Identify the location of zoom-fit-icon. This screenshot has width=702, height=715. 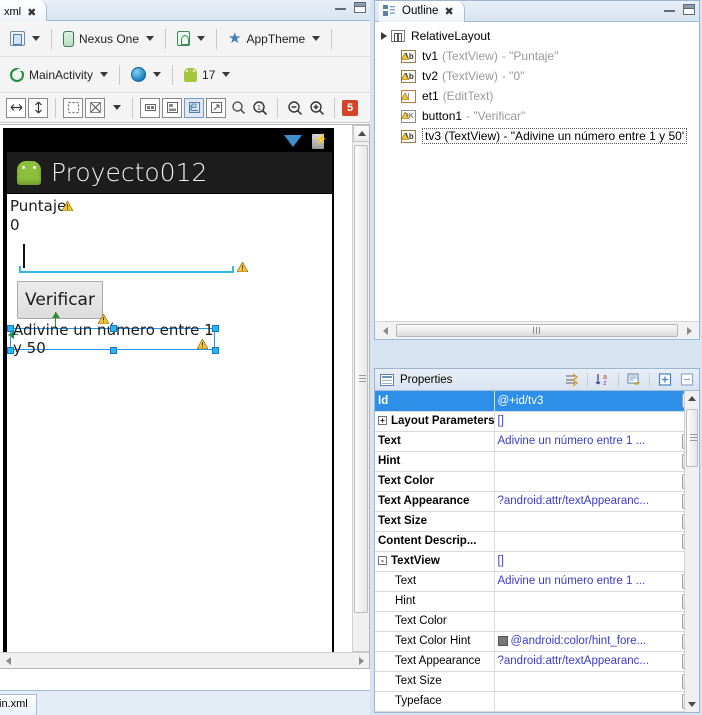
(238, 108).